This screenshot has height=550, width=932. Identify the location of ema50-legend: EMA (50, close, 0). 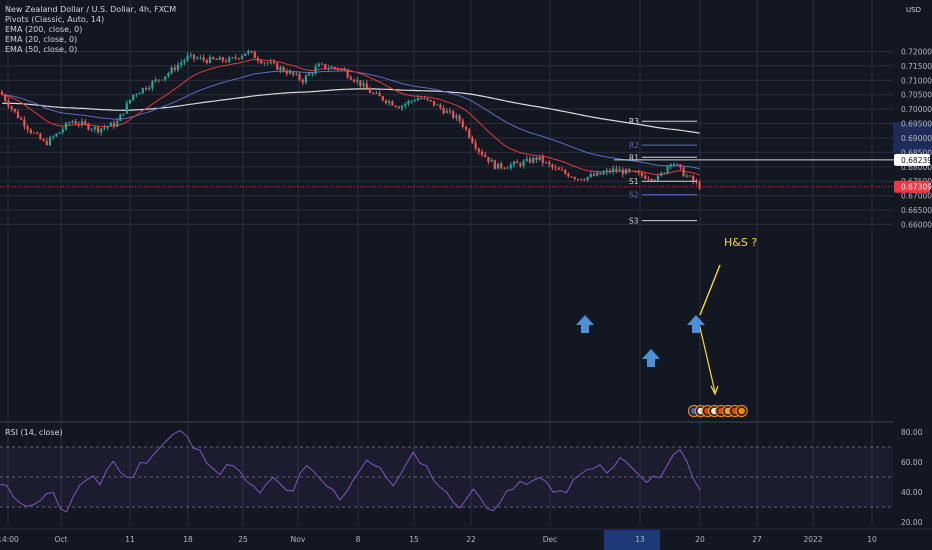
(90, 50).